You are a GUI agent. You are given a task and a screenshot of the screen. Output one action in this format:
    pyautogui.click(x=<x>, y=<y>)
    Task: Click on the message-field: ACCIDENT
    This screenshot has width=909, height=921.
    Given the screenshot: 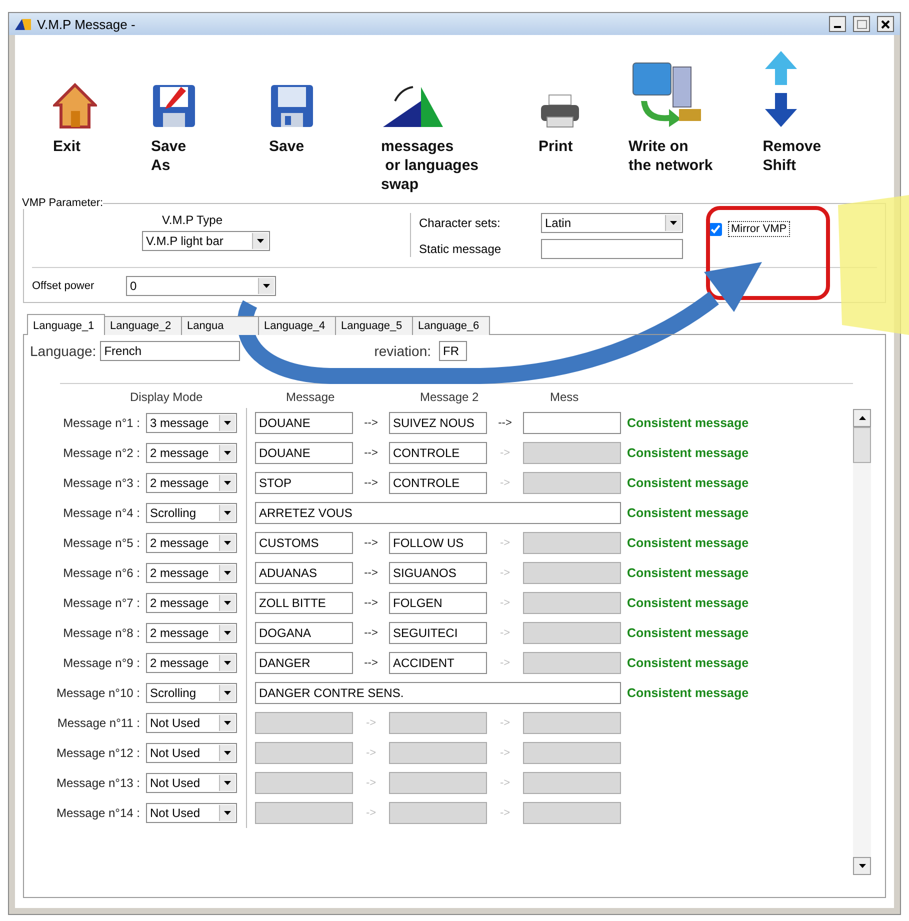 What is the action you would take?
    pyautogui.click(x=438, y=663)
    